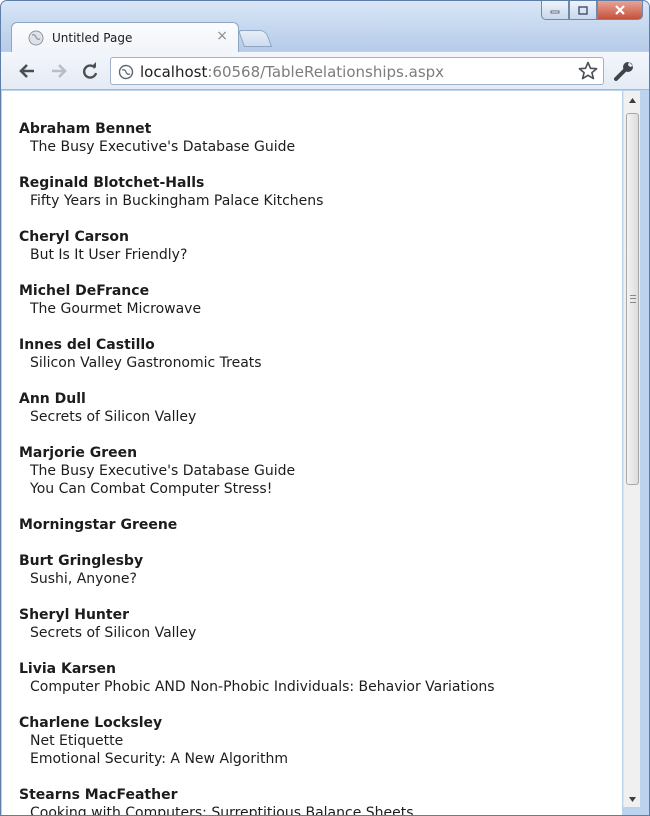 This screenshot has height=816, width=650. I want to click on scrollbar-thumb, so click(632, 299).